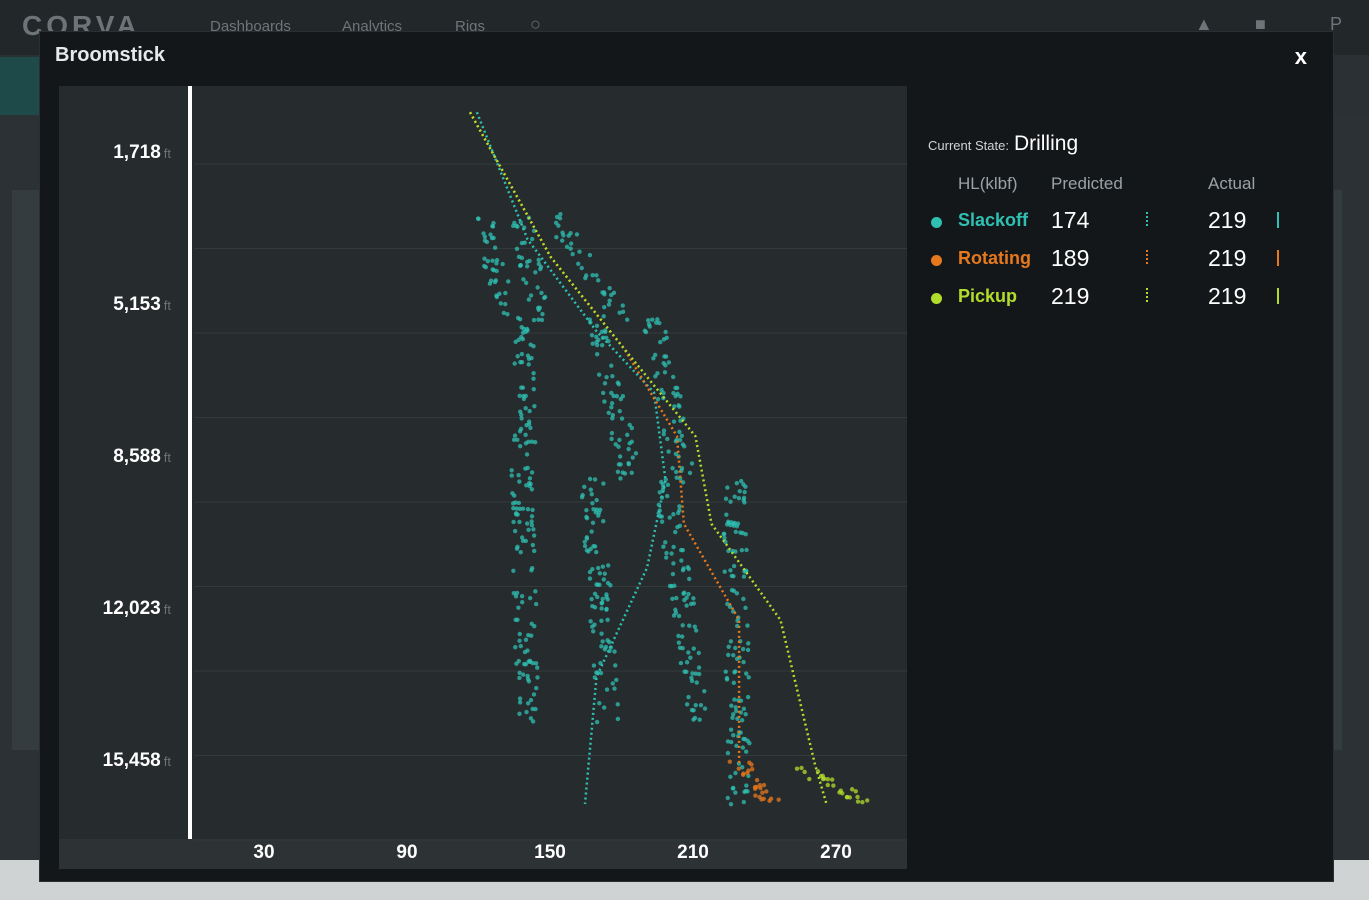 The image size is (1369, 900). I want to click on hookload-row-rotating: Rotating 189 219, so click(1118, 260).